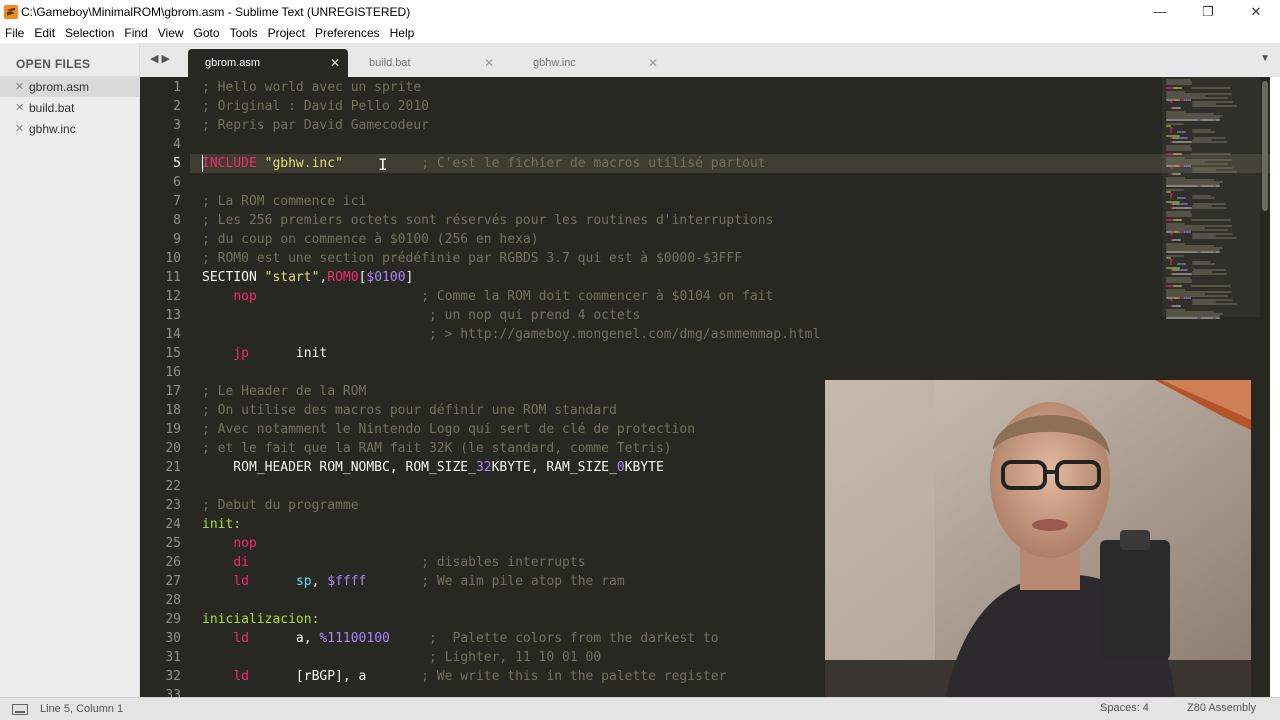  What do you see at coordinates (173, 692) in the screenshot?
I see `line-number: 33` at bounding box center [173, 692].